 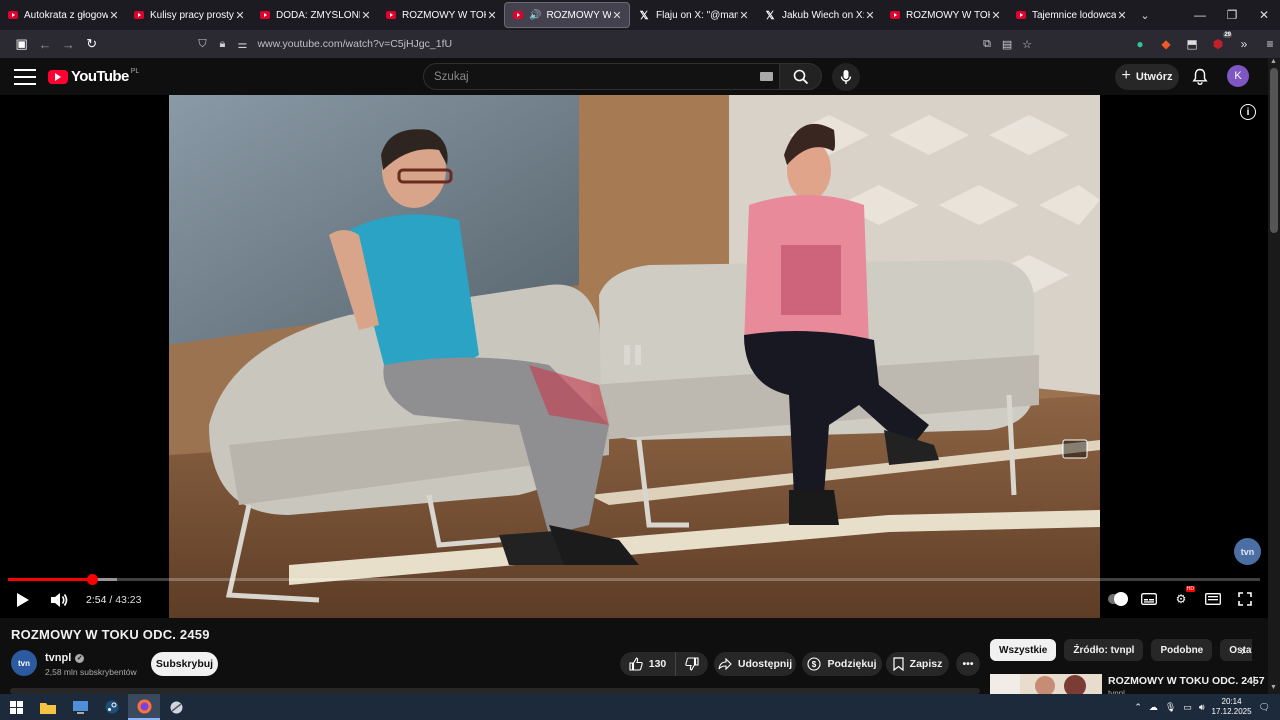 I want to click on youtube-logo: YouTube PL, so click(x=93, y=76).